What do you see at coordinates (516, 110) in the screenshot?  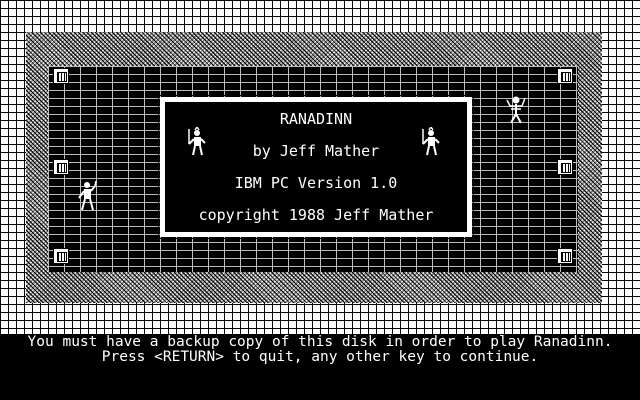 I see `skeleton-icon` at bounding box center [516, 110].